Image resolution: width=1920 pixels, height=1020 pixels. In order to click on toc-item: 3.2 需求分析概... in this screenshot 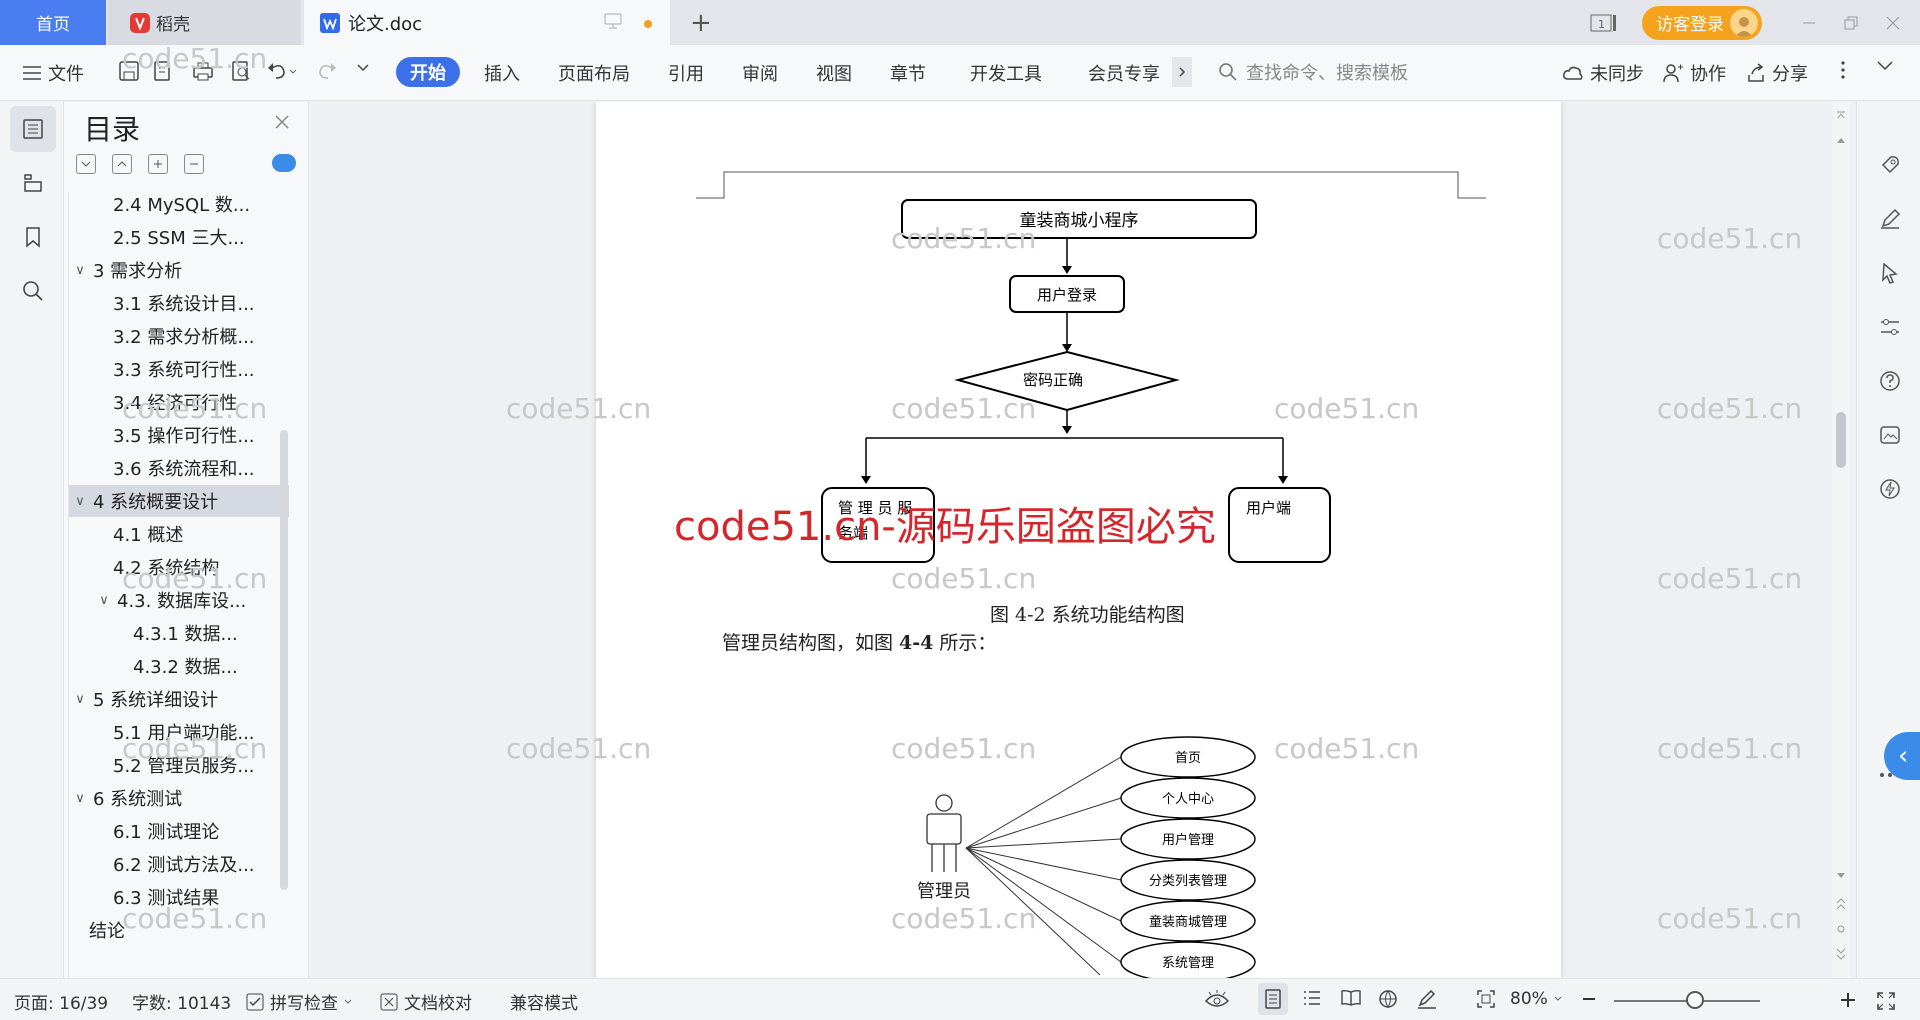, I will do `click(179, 336)`.